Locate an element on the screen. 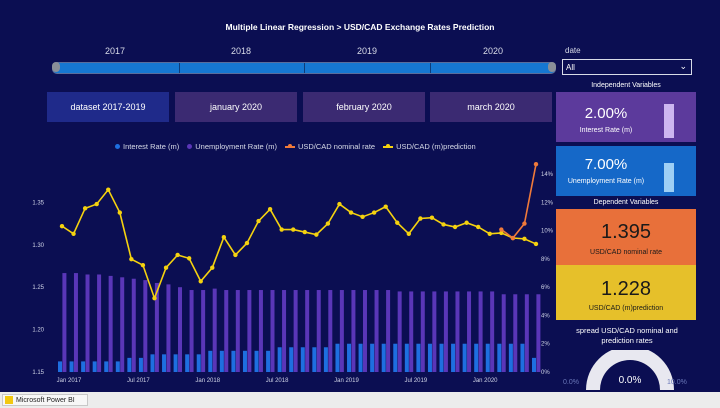 The height and width of the screenshot is (408, 720). taskbar-app-button: Microsoft Power BI is located at coordinates (45, 400).